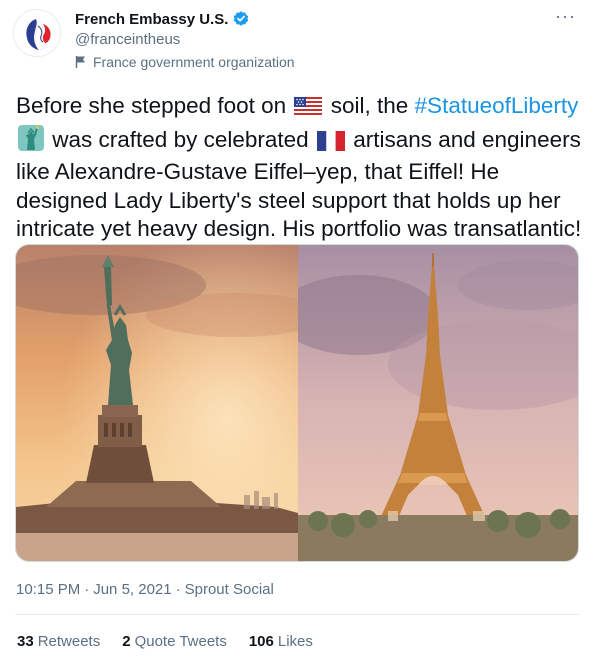 The width and height of the screenshot is (594, 664). What do you see at coordinates (81, 62) in the screenshot?
I see `flag-icon` at bounding box center [81, 62].